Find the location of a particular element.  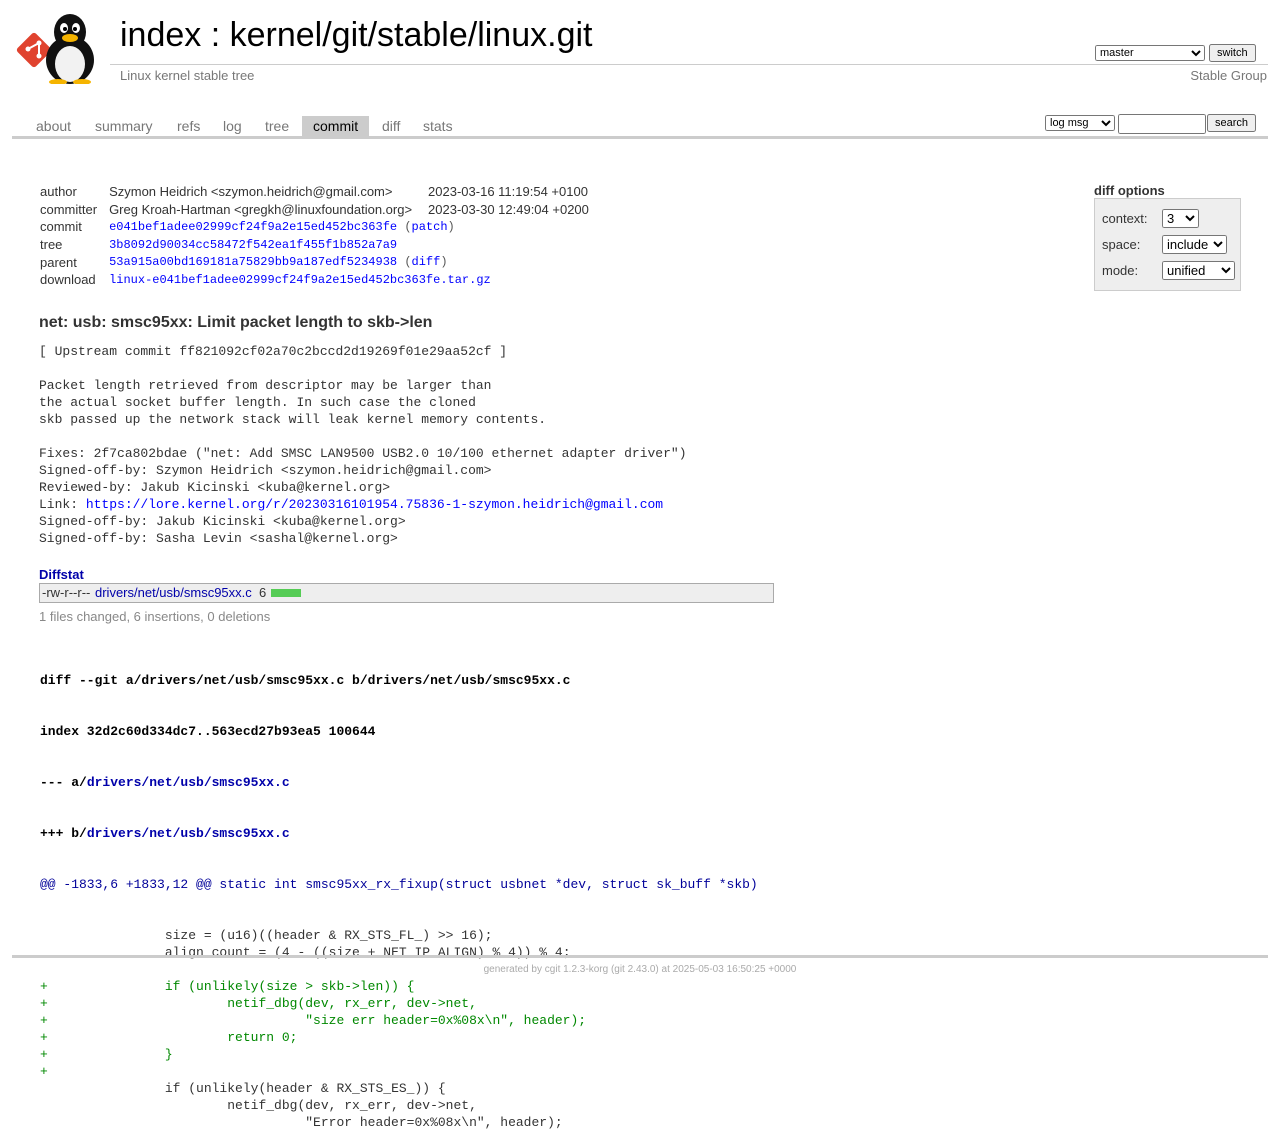

tab-log: log is located at coordinates (232, 126).